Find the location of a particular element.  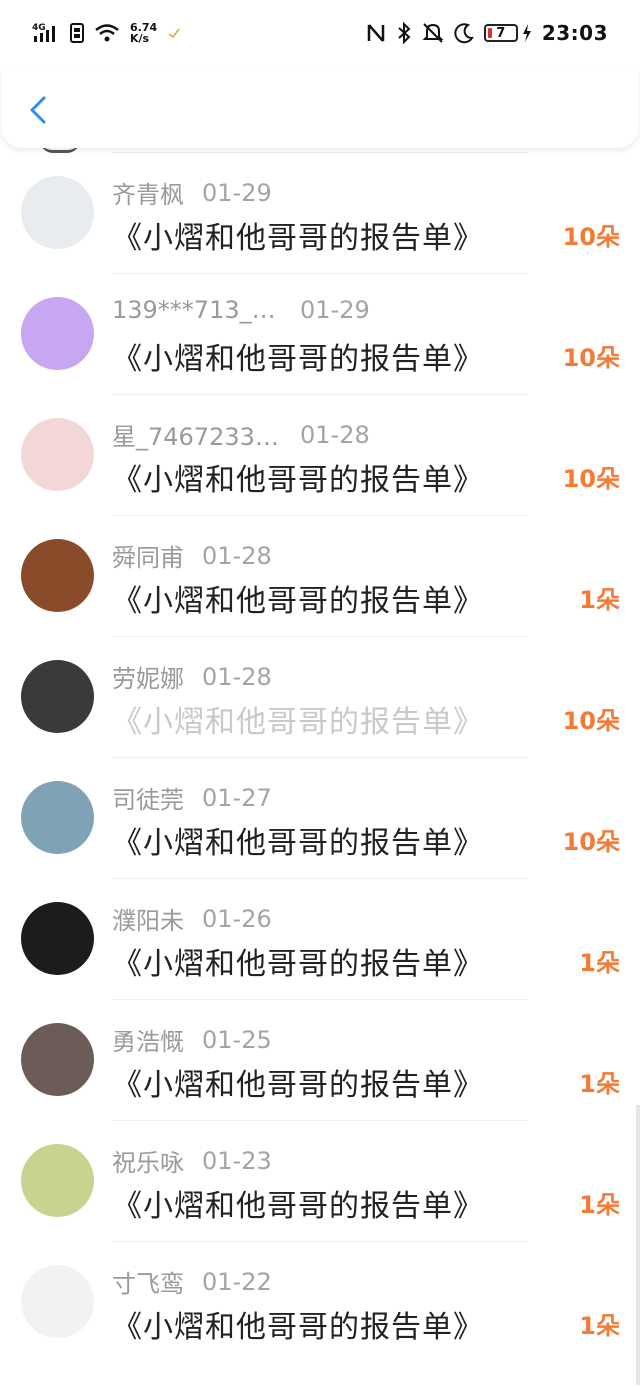

signal-icon: 4G is located at coordinates (43, 32).